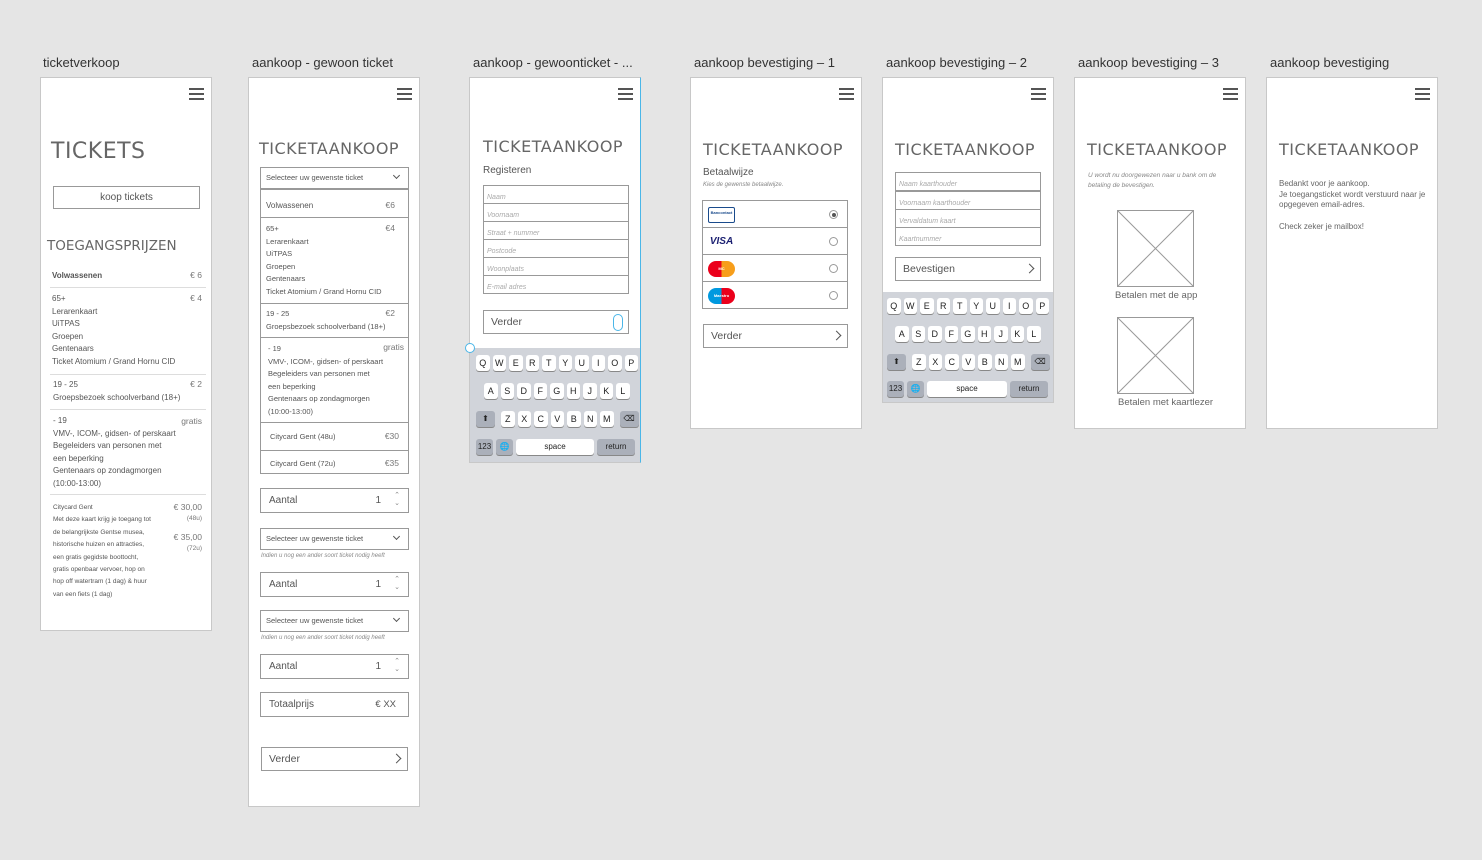 The width and height of the screenshot is (1482, 860). I want to click on radio-selected, so click(833, 214).